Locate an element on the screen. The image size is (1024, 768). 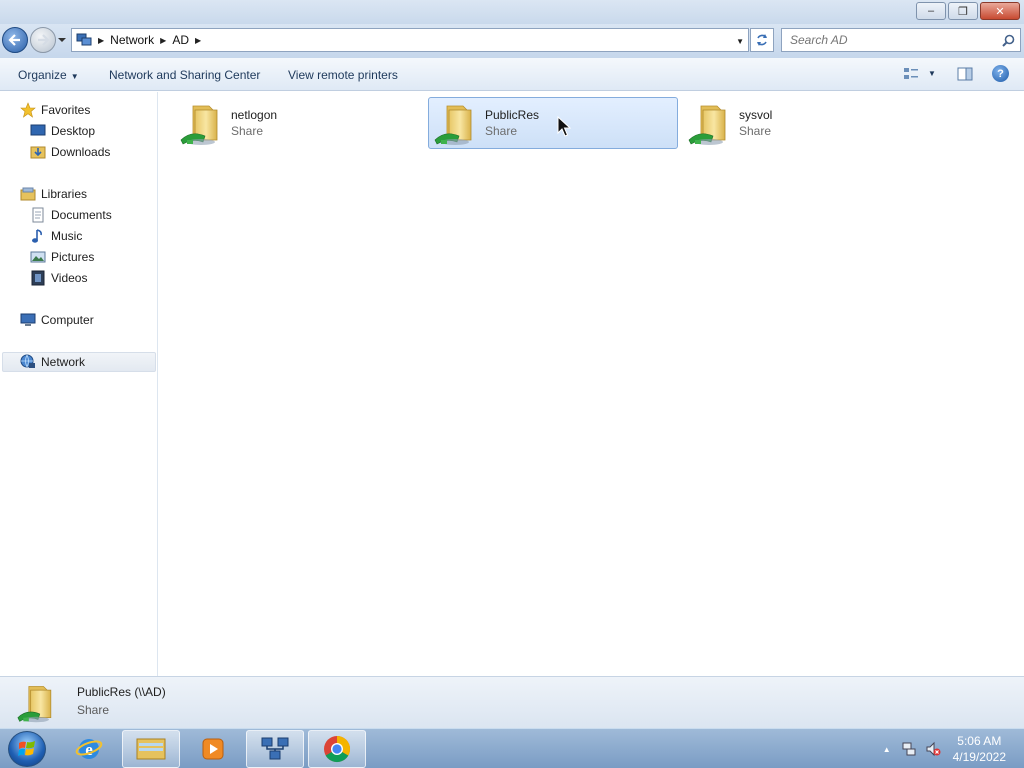
nav-network: Network is located at coordinates (79, 362).